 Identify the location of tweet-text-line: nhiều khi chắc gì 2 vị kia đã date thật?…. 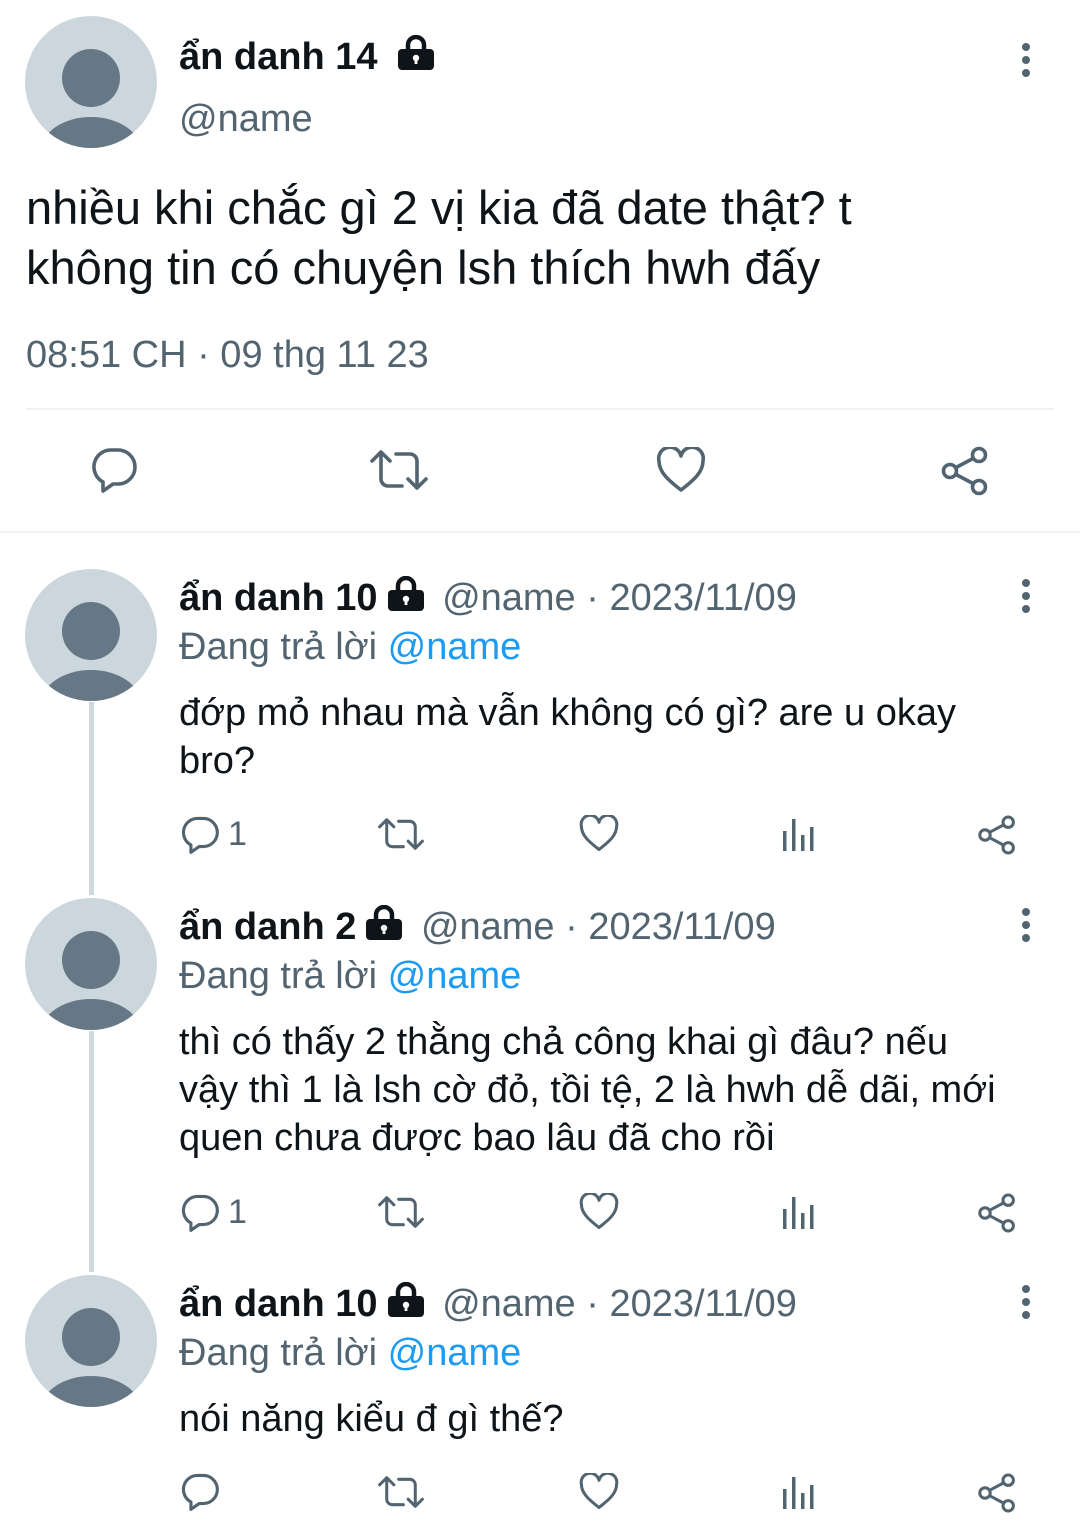
(439, 207).